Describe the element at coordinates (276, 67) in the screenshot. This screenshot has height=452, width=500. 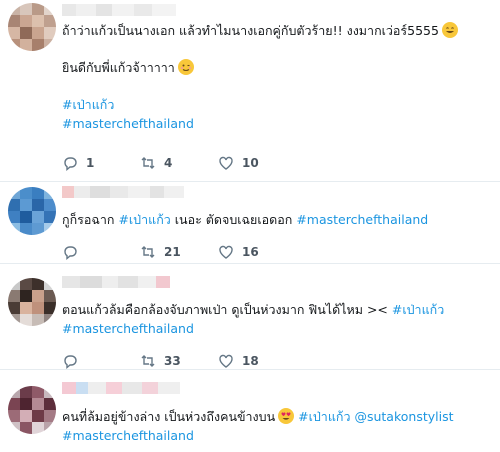
I see `tweet-line: ยินดีกับพี่แก้วจ้าาาาา` at that location.